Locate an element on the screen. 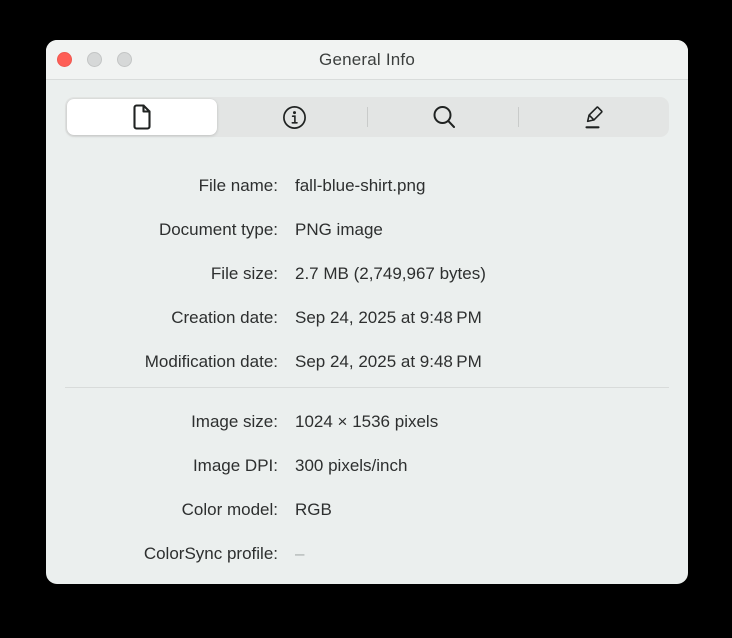 The height and width of the screenshot is (638, 732). image-dpi-row: Image DPI: 300 pixels/inch is located at coordinates (367, 466).